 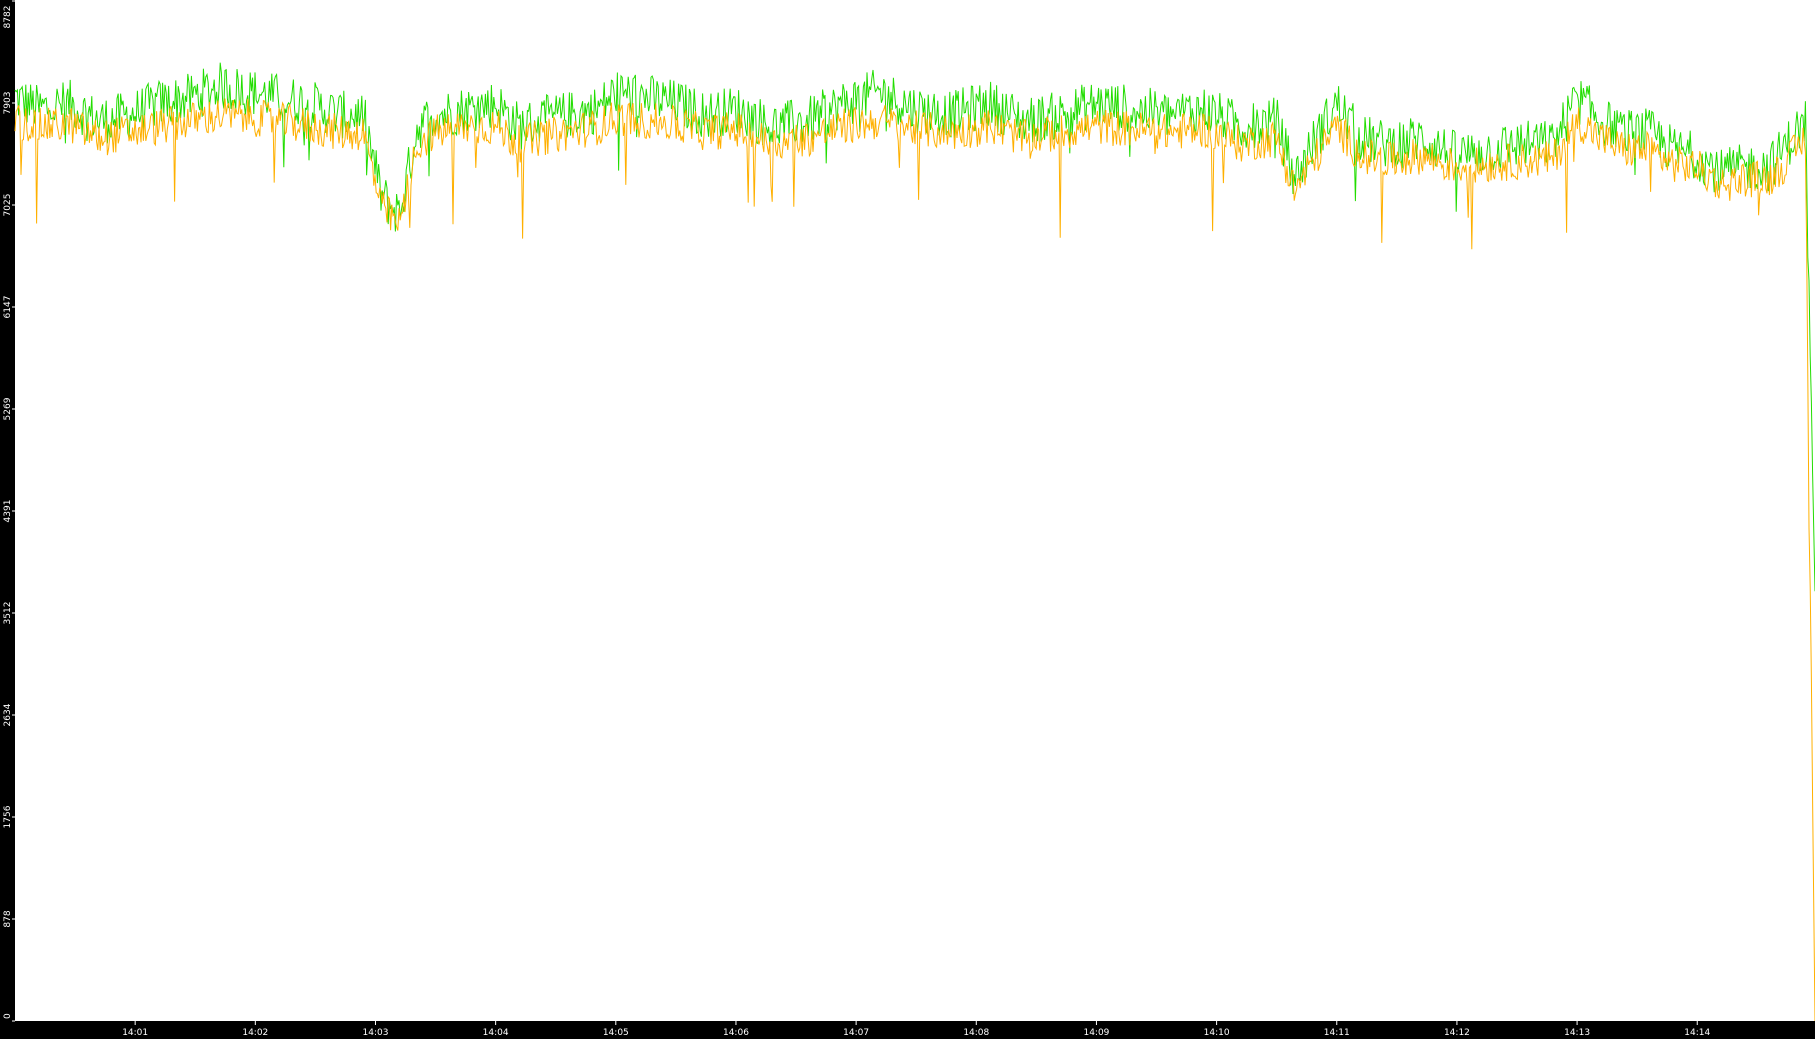 I want to click on y-tick-label: 6147, so click(x=8, y=307).